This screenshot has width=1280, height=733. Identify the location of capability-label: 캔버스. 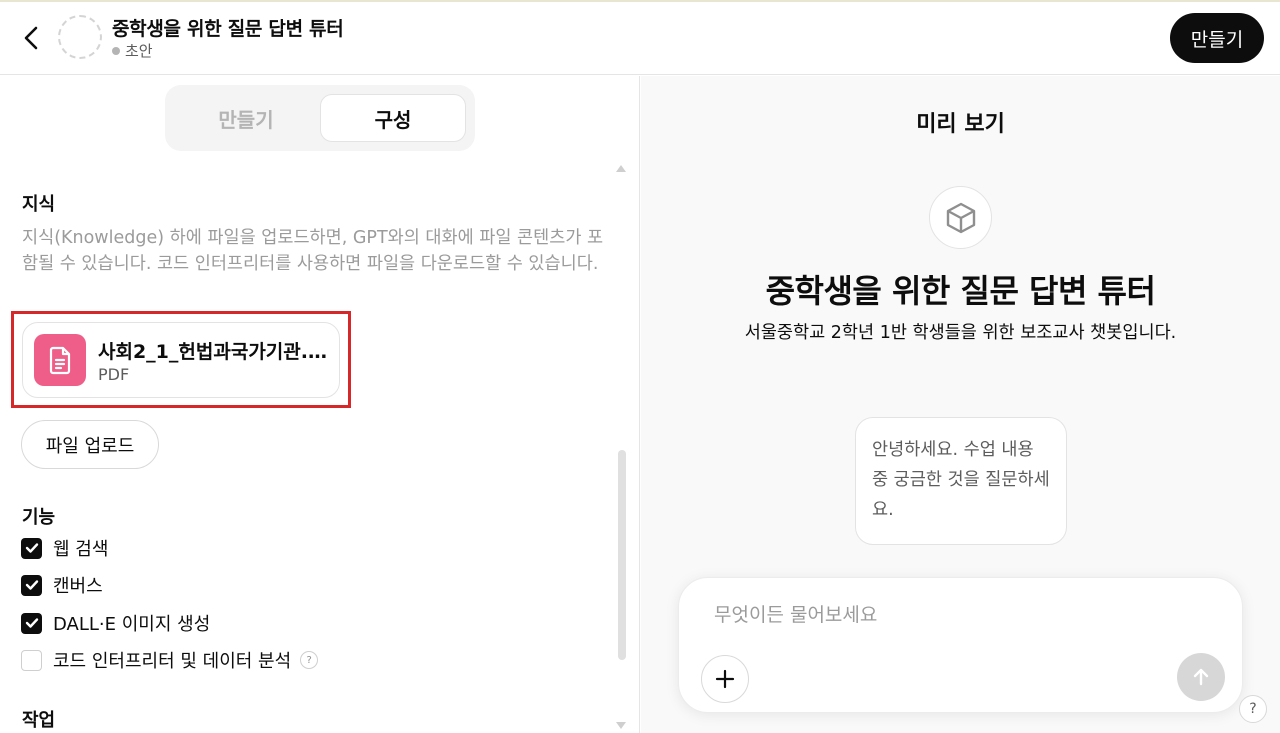
(78, 586).